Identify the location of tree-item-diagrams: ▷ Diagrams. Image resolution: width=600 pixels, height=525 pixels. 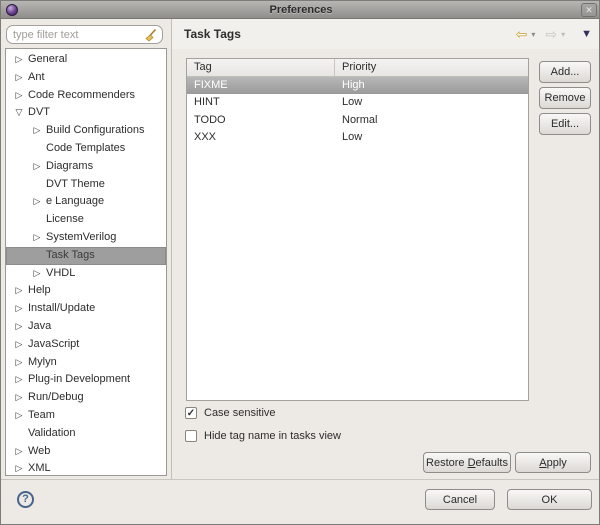
(86, 167).